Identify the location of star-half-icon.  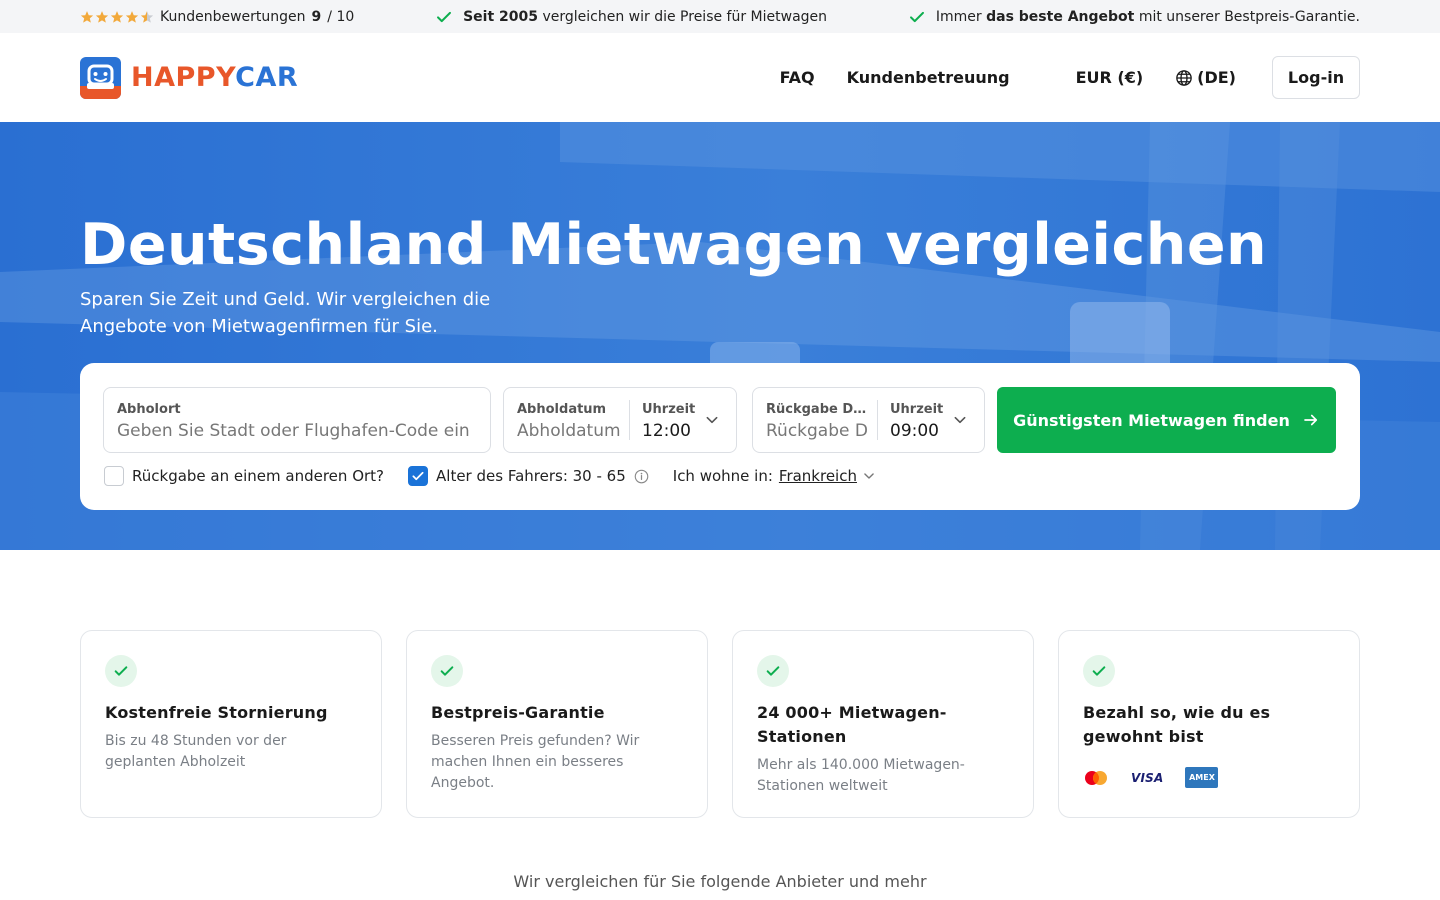
(147, 16).